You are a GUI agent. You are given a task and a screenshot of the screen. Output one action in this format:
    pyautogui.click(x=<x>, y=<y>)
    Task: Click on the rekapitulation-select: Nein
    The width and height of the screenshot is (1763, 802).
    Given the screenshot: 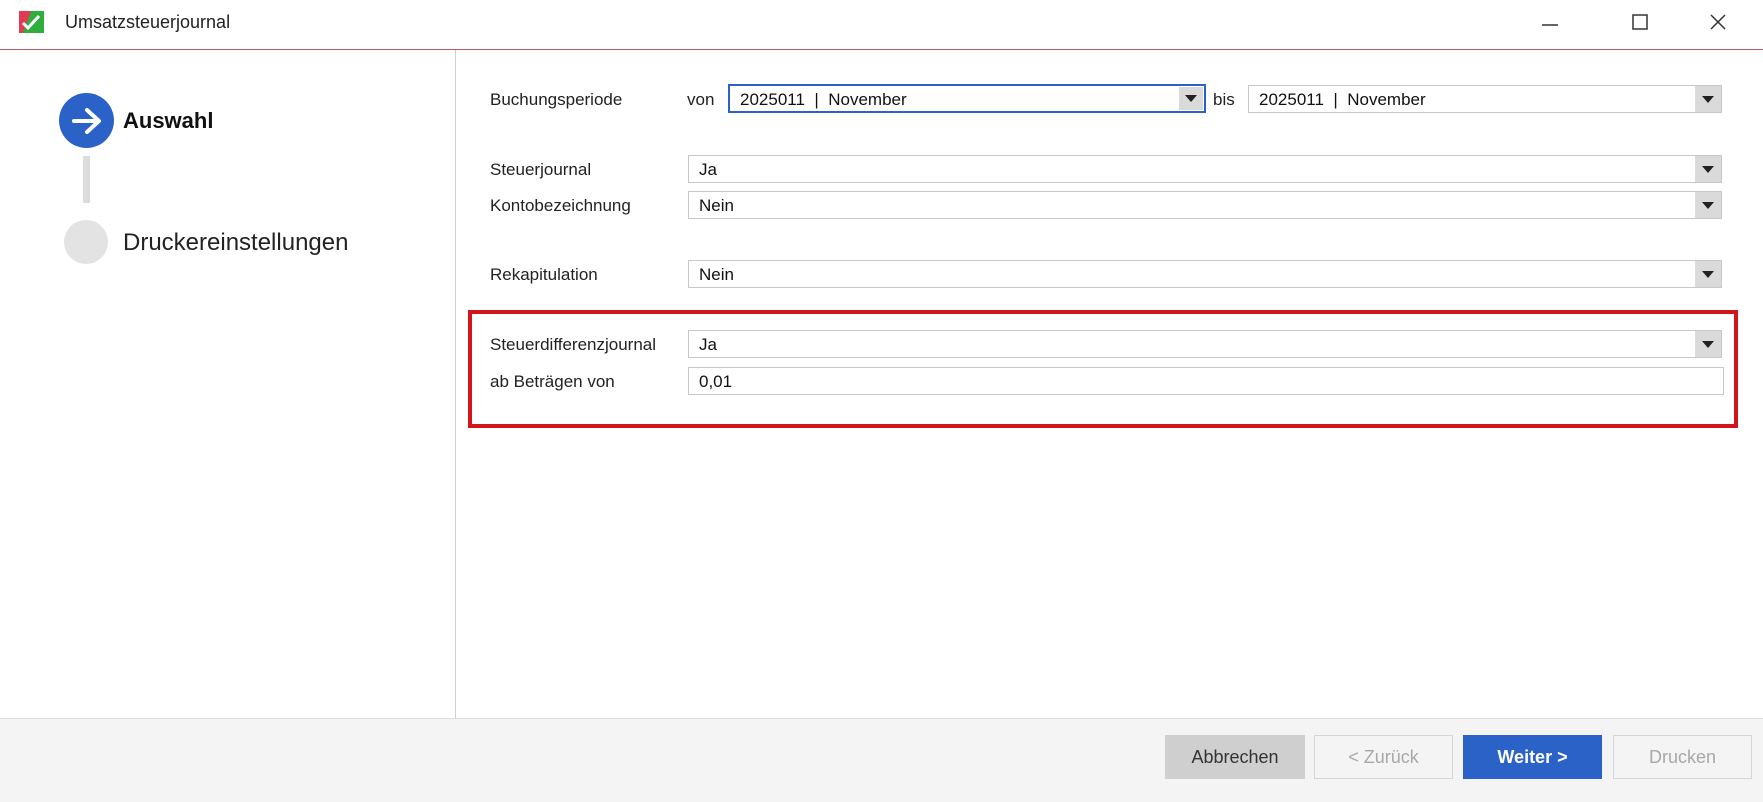 What is the action you would take?
    pyautogui.click(x=1205, y=274)
    